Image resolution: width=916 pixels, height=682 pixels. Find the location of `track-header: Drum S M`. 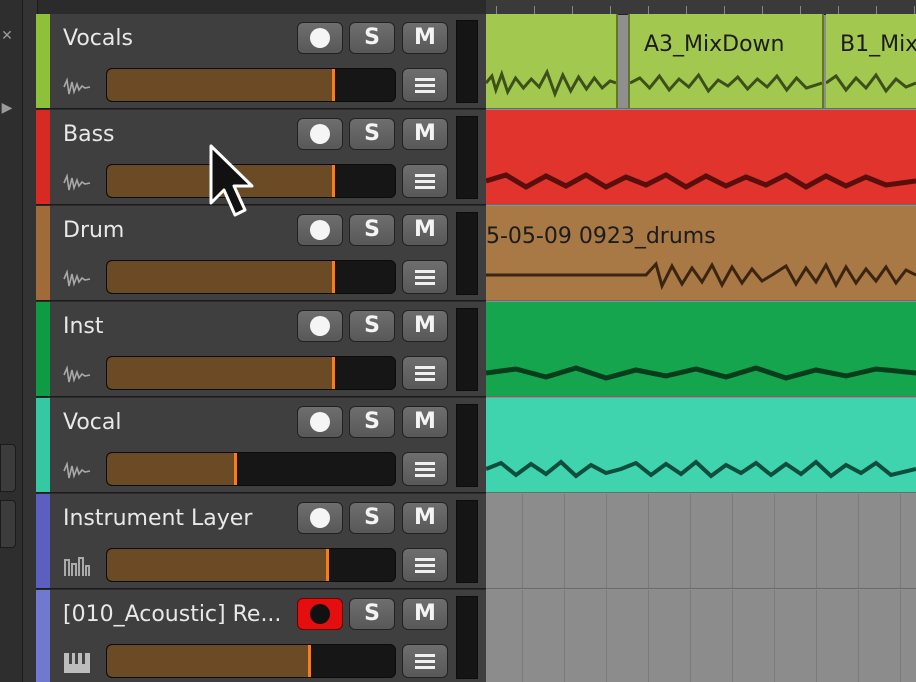

track-header: Drum S M is located at coordinates (261, 253).